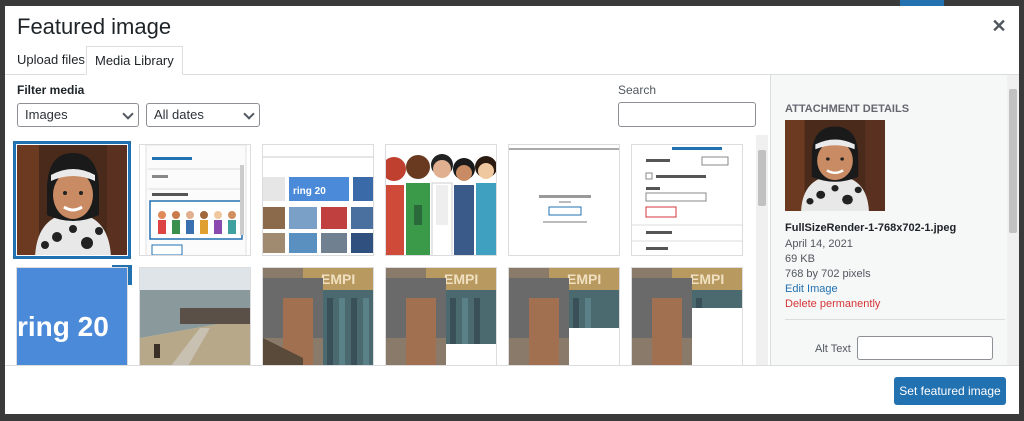 The image size is (1024, 421). I want to click on spring-banner-thumbnail-icon: ring 20, so click(72, 317).